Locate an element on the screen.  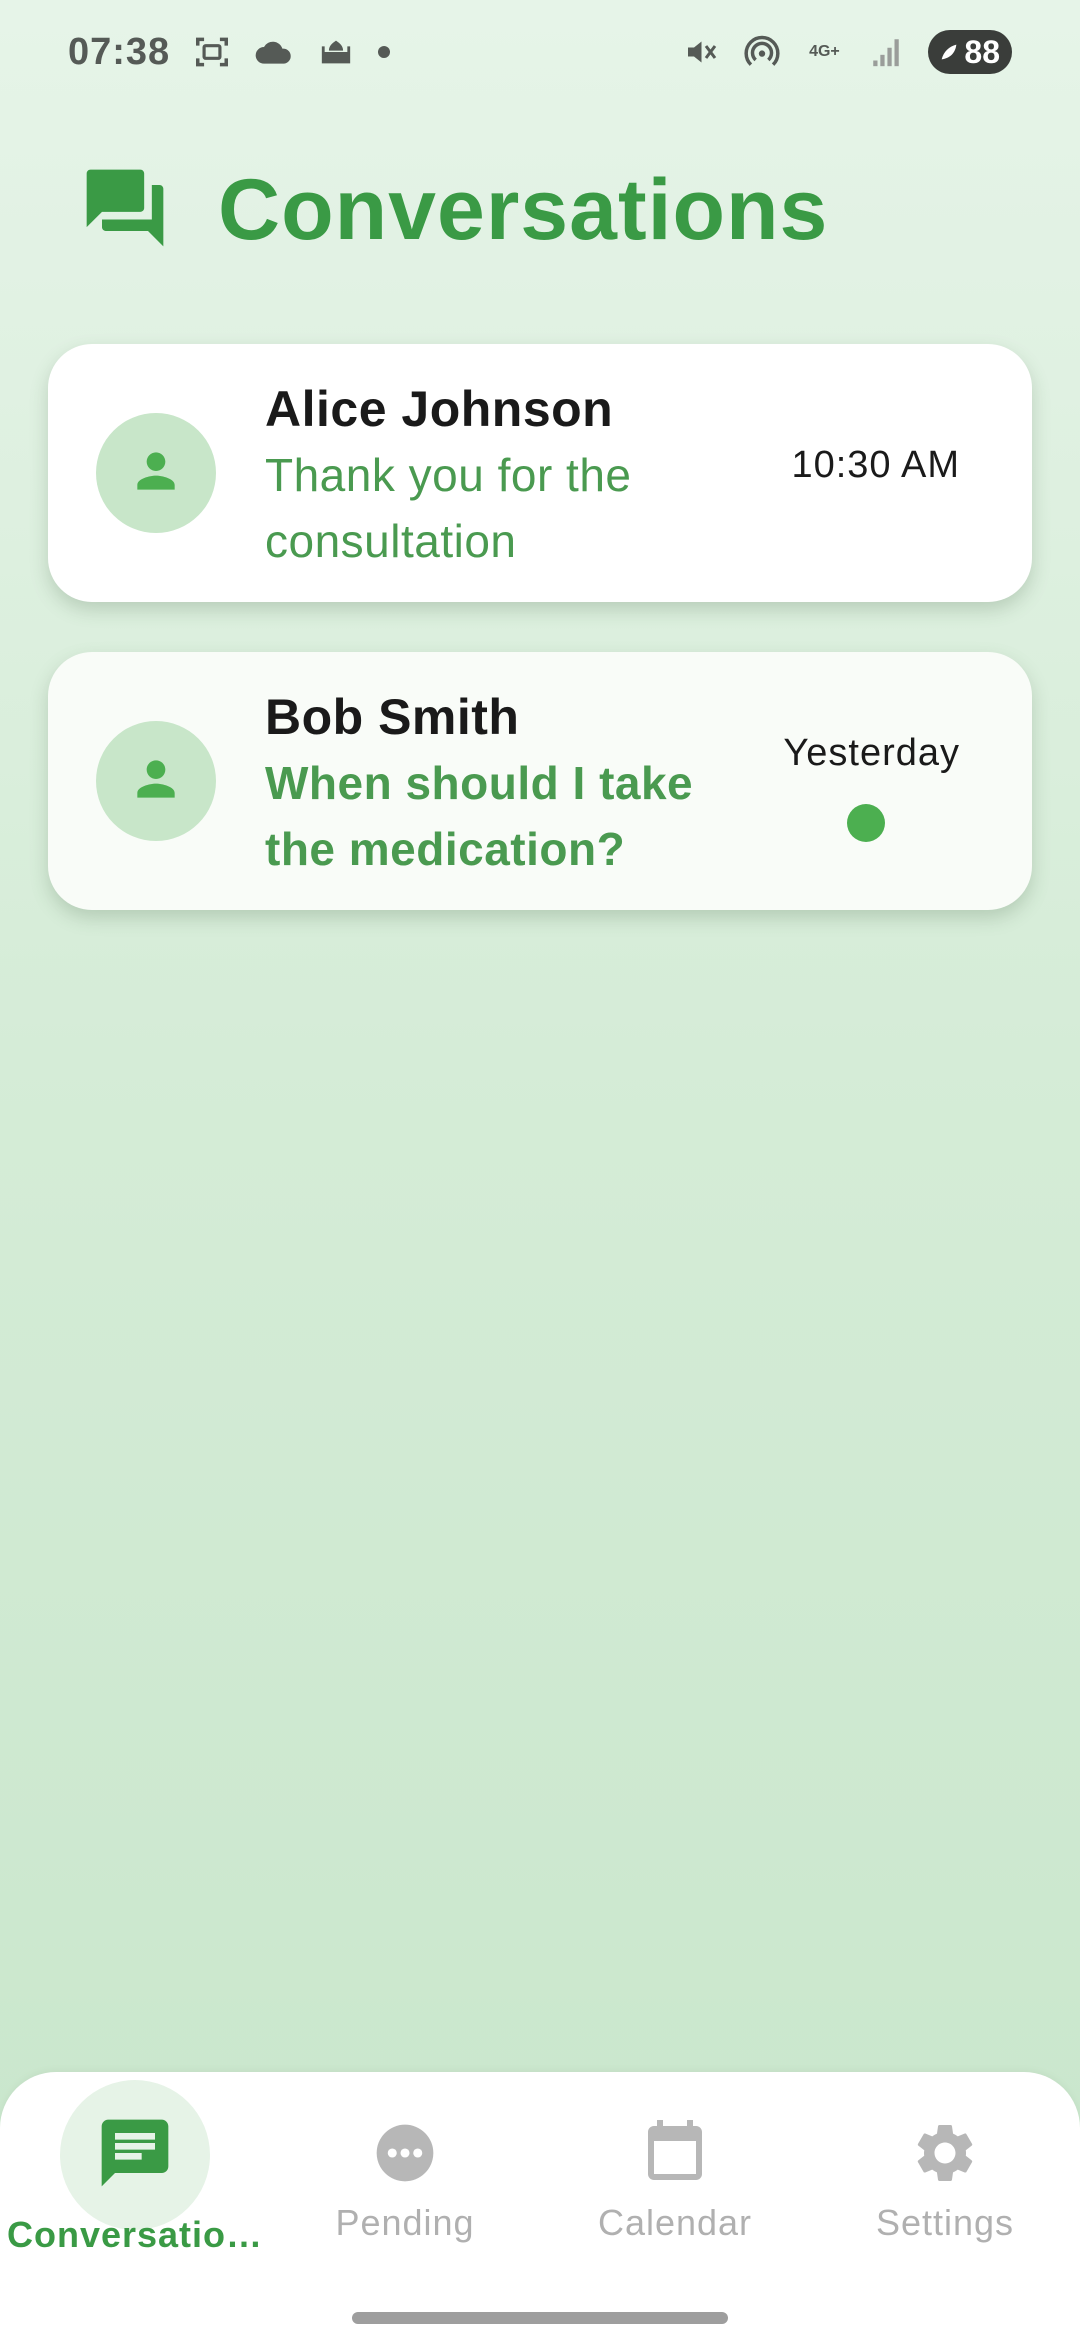
status-bar: 07:38 4G+ 88 is located at coordinates (540, 52).